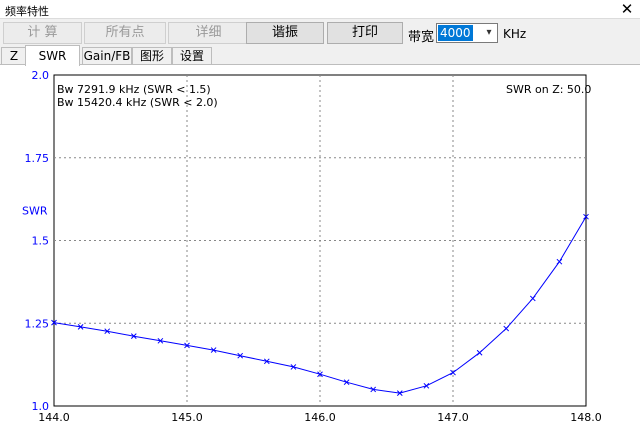 This screenshot has width=640, height=436. I want to click on y-tick-label: 1.75, so click(37, 158).